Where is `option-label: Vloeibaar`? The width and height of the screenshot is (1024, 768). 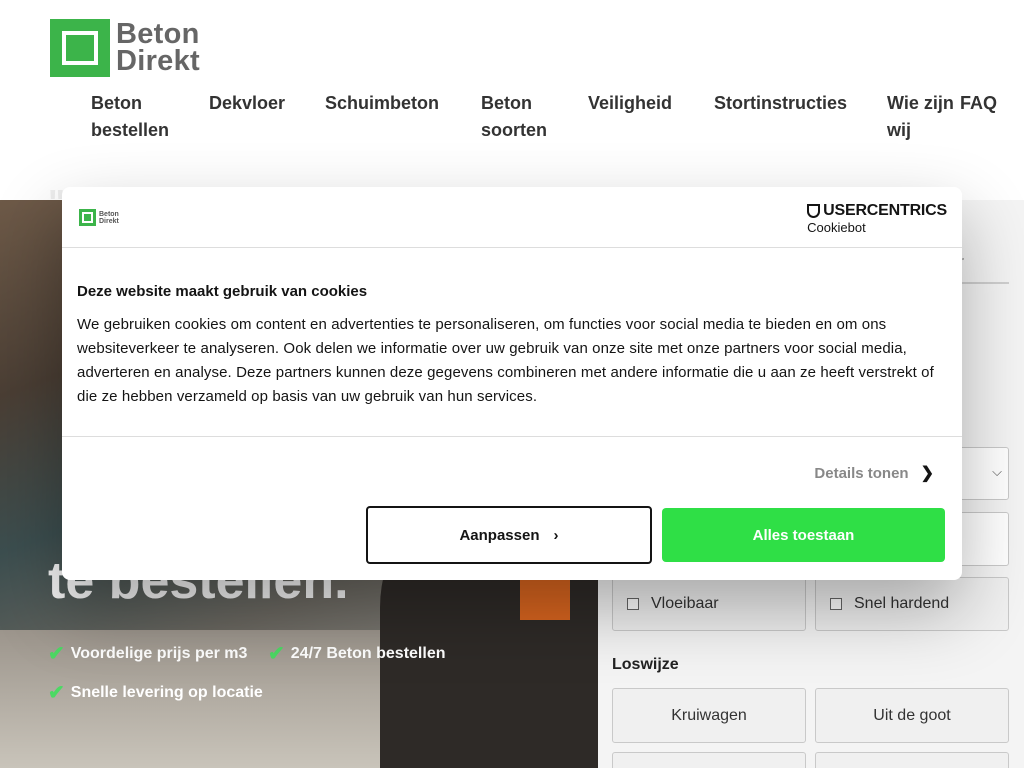 option-label: Vloeibaar is located at coordinates (685, 603).